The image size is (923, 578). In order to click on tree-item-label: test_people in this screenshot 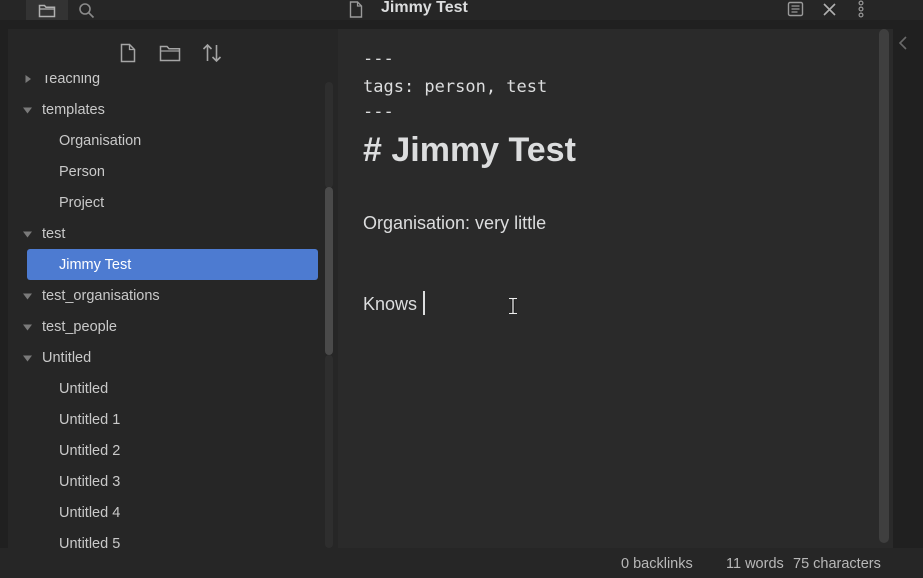, I will do `click(79, 326)`.